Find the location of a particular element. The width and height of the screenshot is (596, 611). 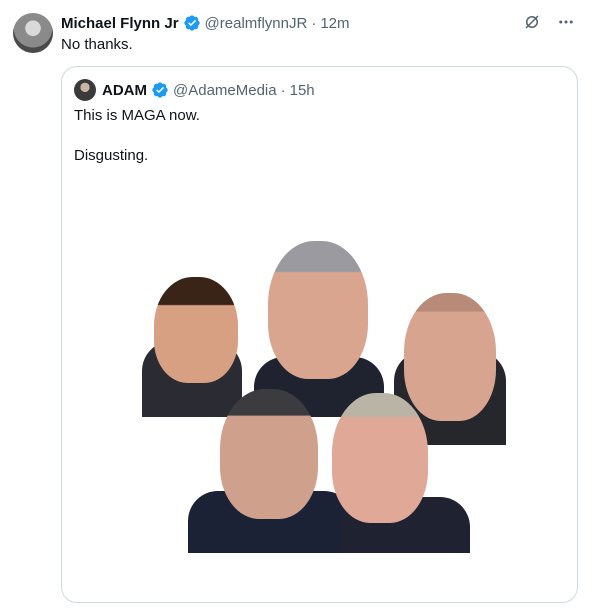

author-avatar is located at coordinates (33, 33).